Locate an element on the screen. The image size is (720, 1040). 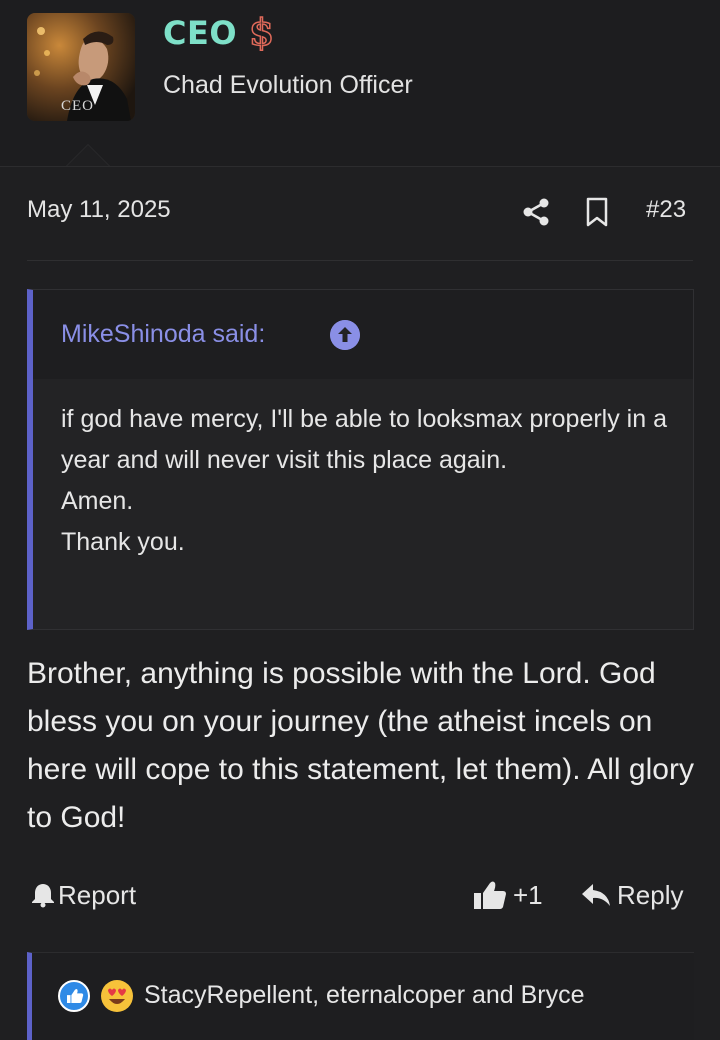
thumbs-up-icon is located at coordinates (490, 895).